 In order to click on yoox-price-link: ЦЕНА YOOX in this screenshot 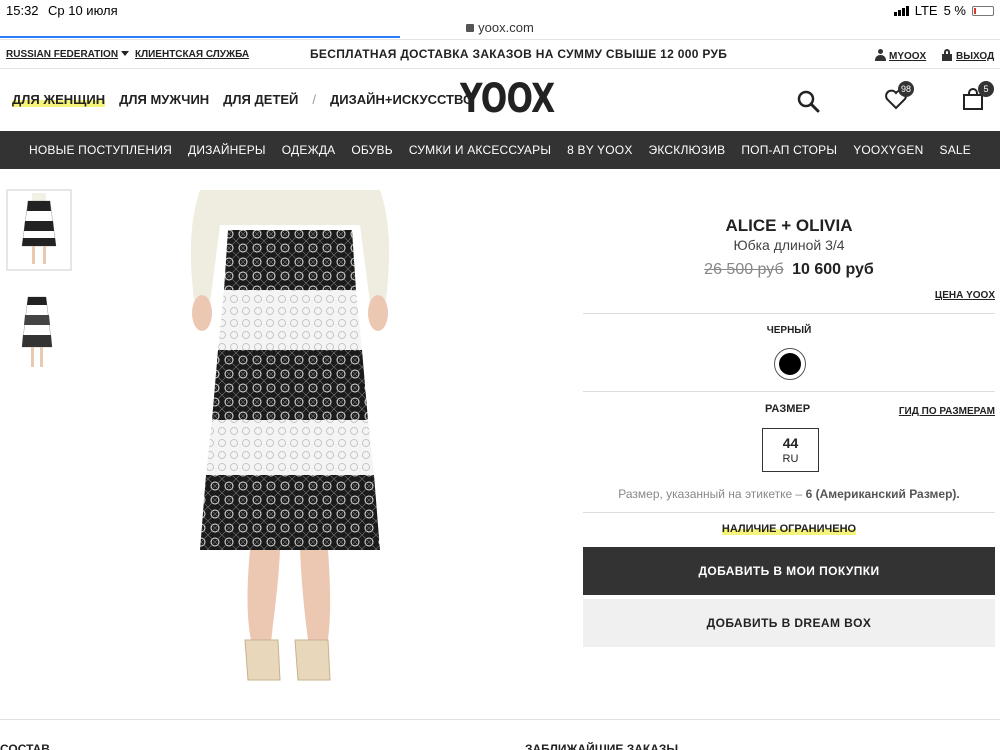, I will do `click(965, 295)`.